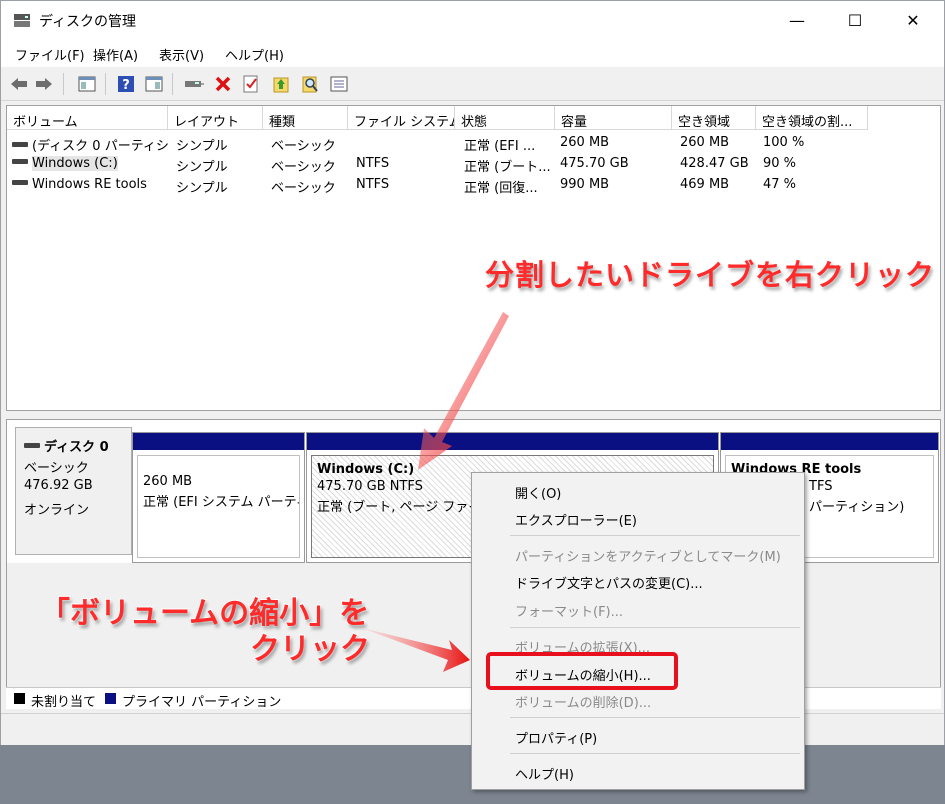 This screenshot has height=804, width=945. I want to click on import-icon, so click(281, 84).